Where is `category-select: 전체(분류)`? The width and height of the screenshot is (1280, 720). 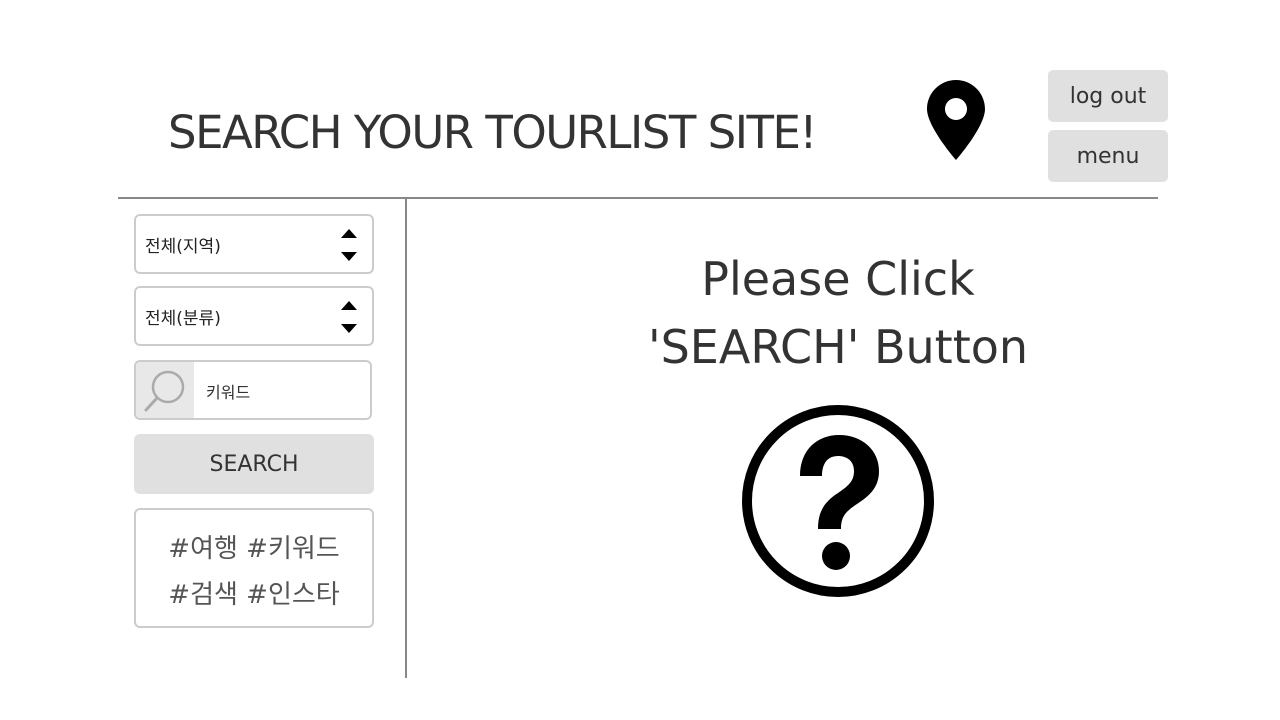 category-select: 전체(분류) is located at coordinates (254, 316).